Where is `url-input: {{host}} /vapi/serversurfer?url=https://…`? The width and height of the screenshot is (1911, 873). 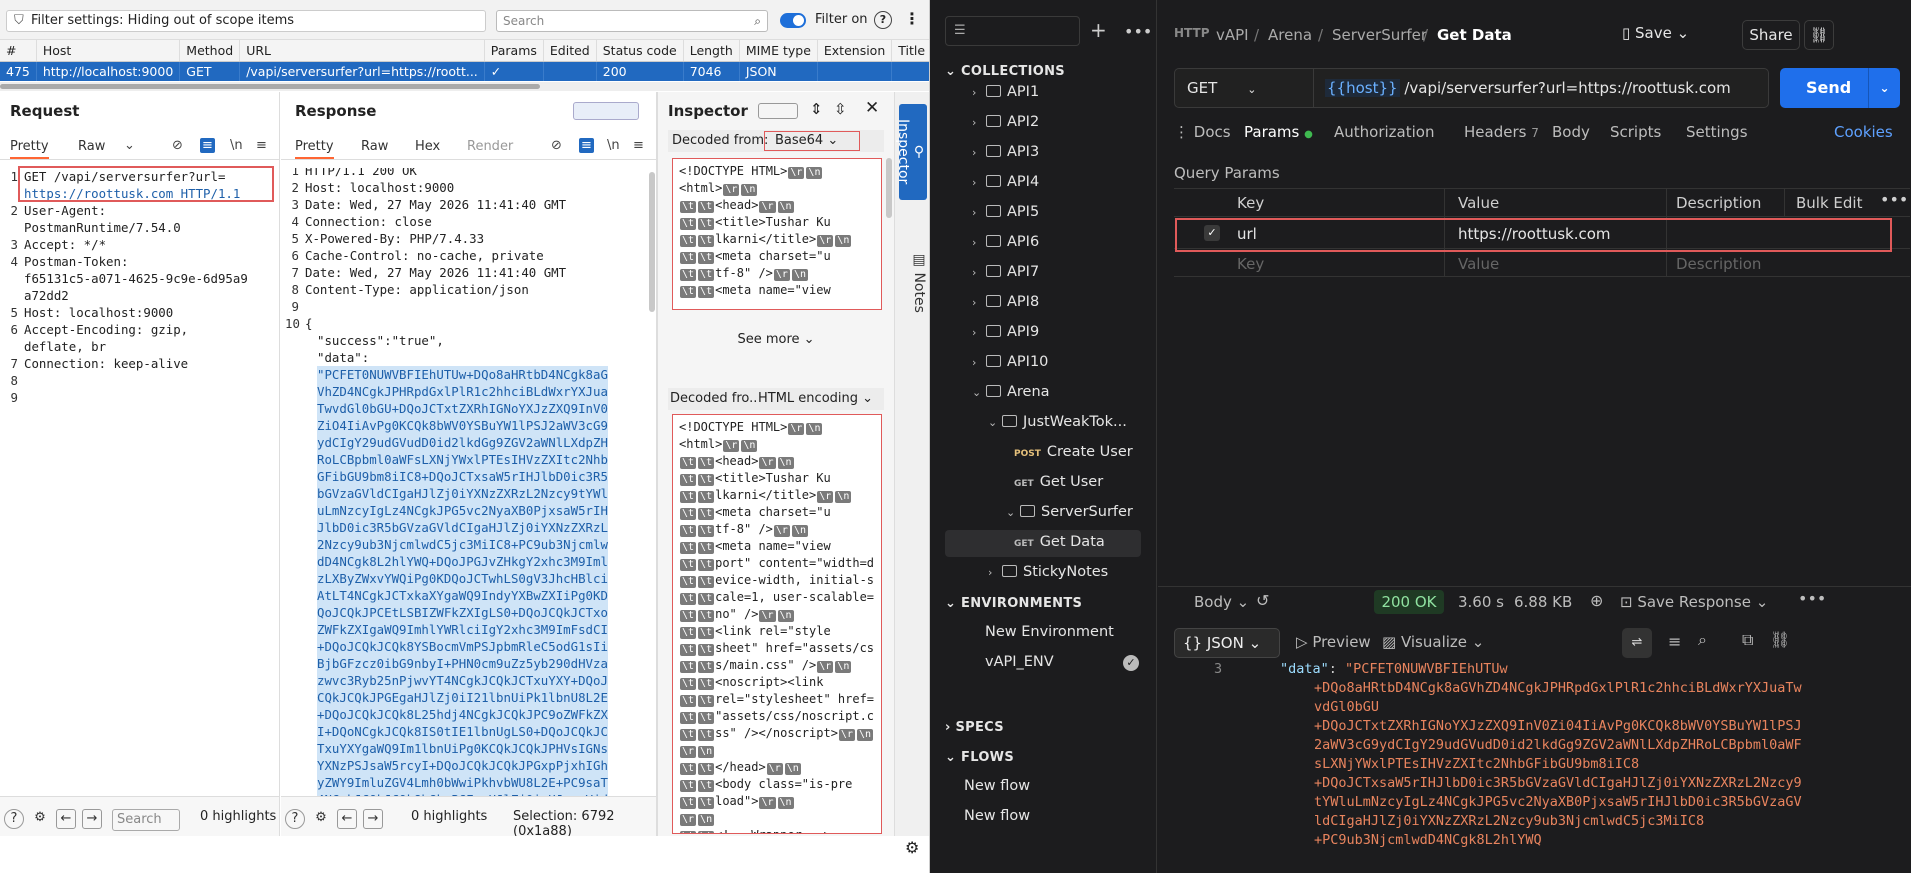
url-input: {{host}} /vapi/serversurfer?url=https://… is located at coordinates (1528, 88).